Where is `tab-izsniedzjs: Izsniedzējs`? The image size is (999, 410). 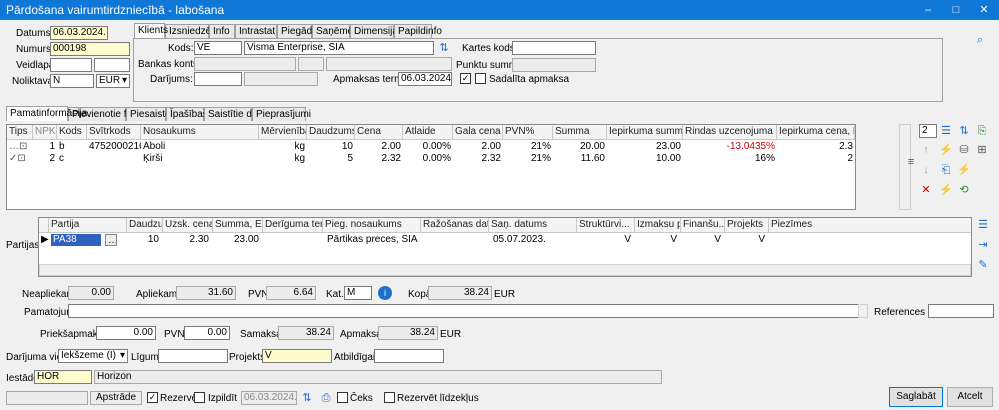 tab-izsniedzjs: Izsniedzējs is located at coordinates (191, 31).